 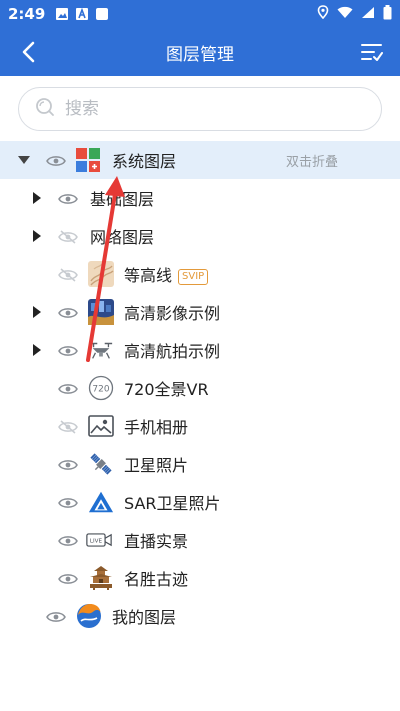 I want to click on photo-album-icon, so click(x=101, y=426).